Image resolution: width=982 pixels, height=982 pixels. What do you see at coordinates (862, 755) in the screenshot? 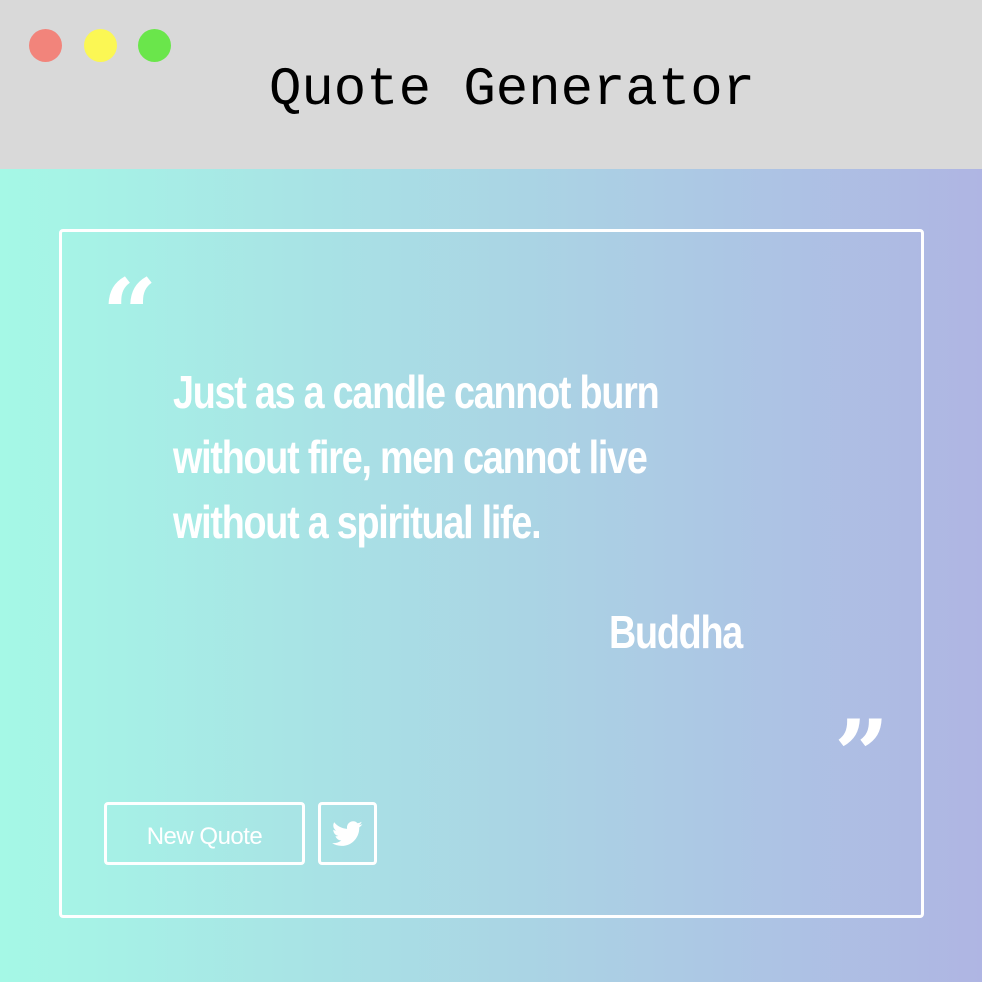
I see `close-quote-icon: ”` at bounding box center [862, 755].